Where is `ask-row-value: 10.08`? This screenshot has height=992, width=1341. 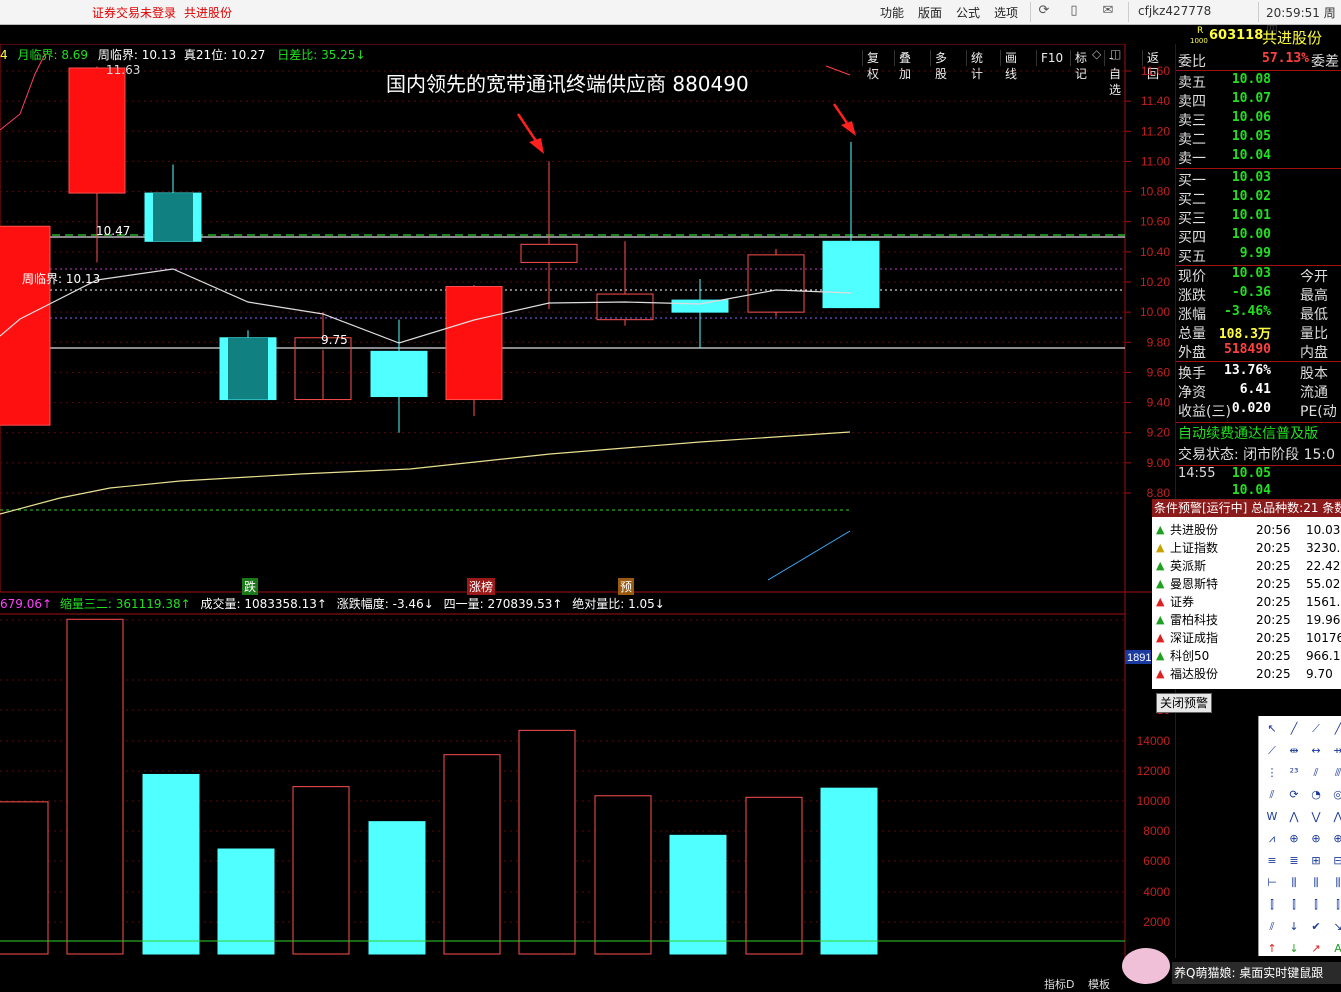
ask-row-value: 10.08 is located at coordinates (1251, 79).